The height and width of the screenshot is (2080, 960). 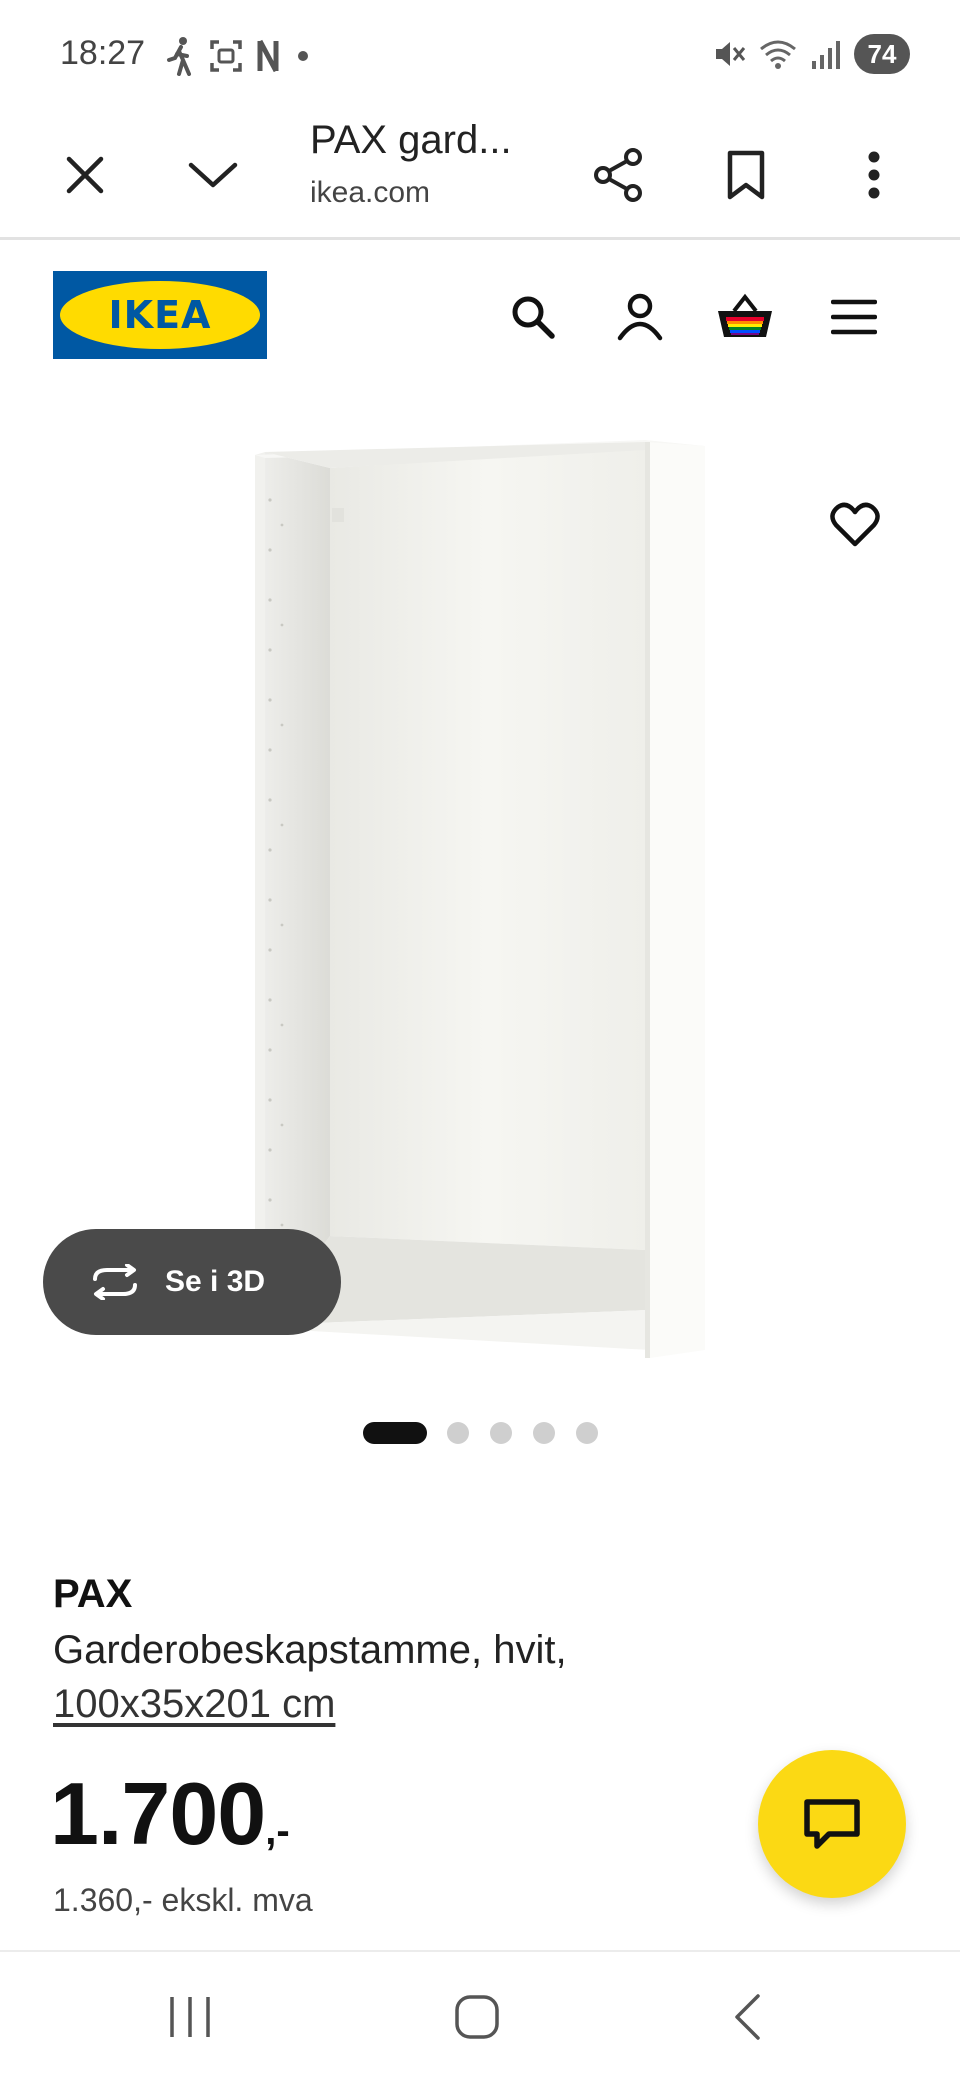 I want to click on basket-button, so click(x=745, y=317).